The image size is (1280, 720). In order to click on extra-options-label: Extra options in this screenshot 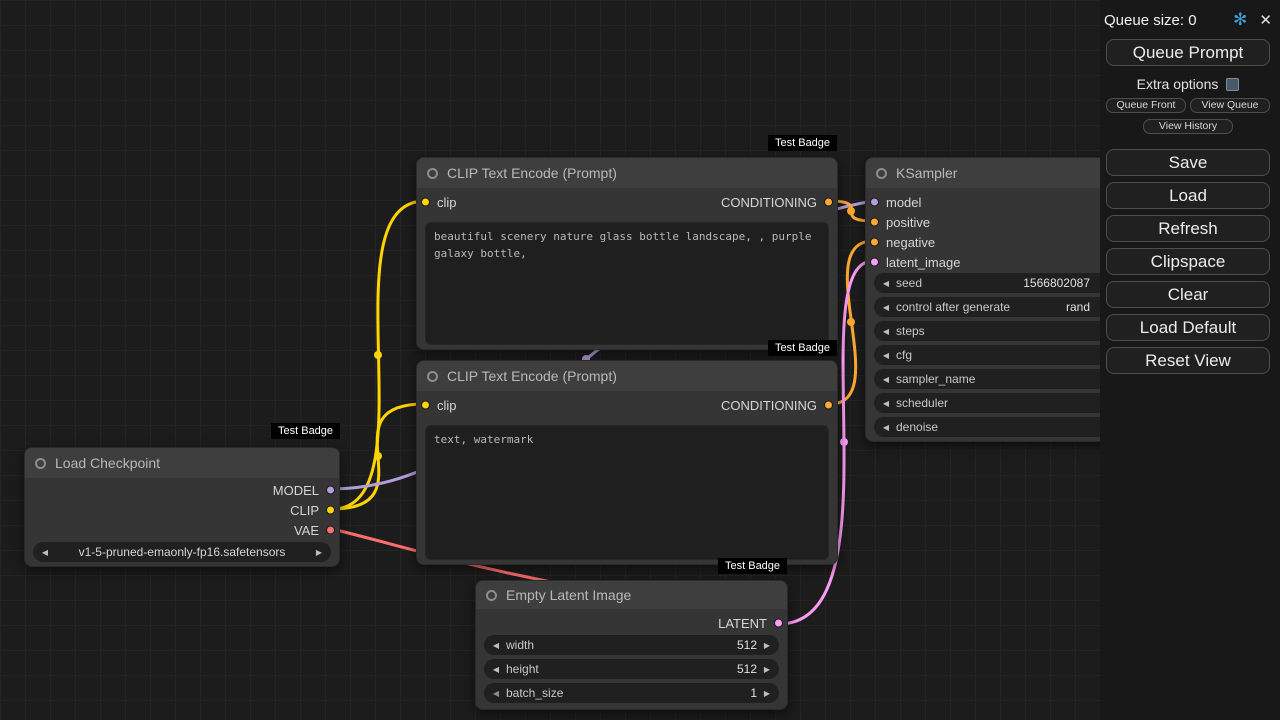, I will do `click(1177, 84)`.